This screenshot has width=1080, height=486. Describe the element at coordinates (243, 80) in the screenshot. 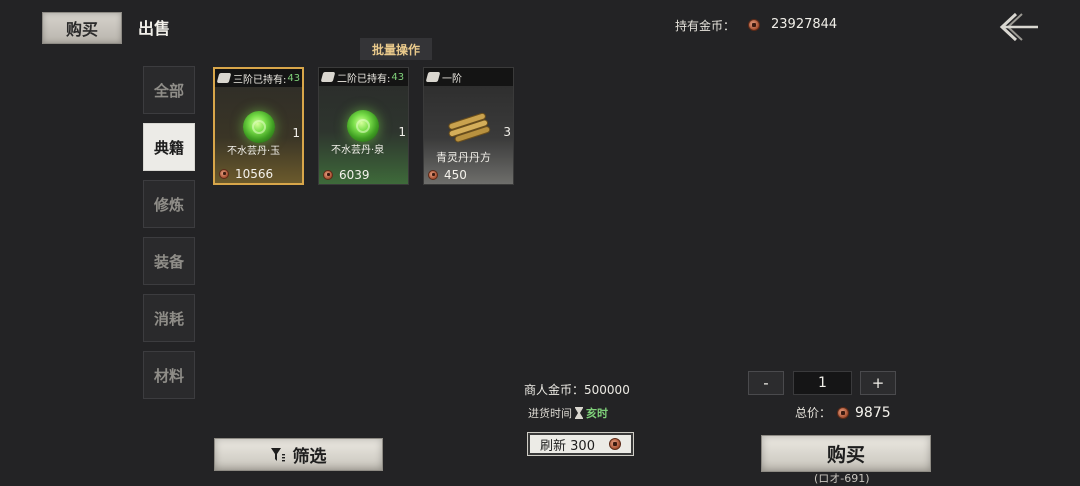

I see `item-tier: 三阶` at that location.